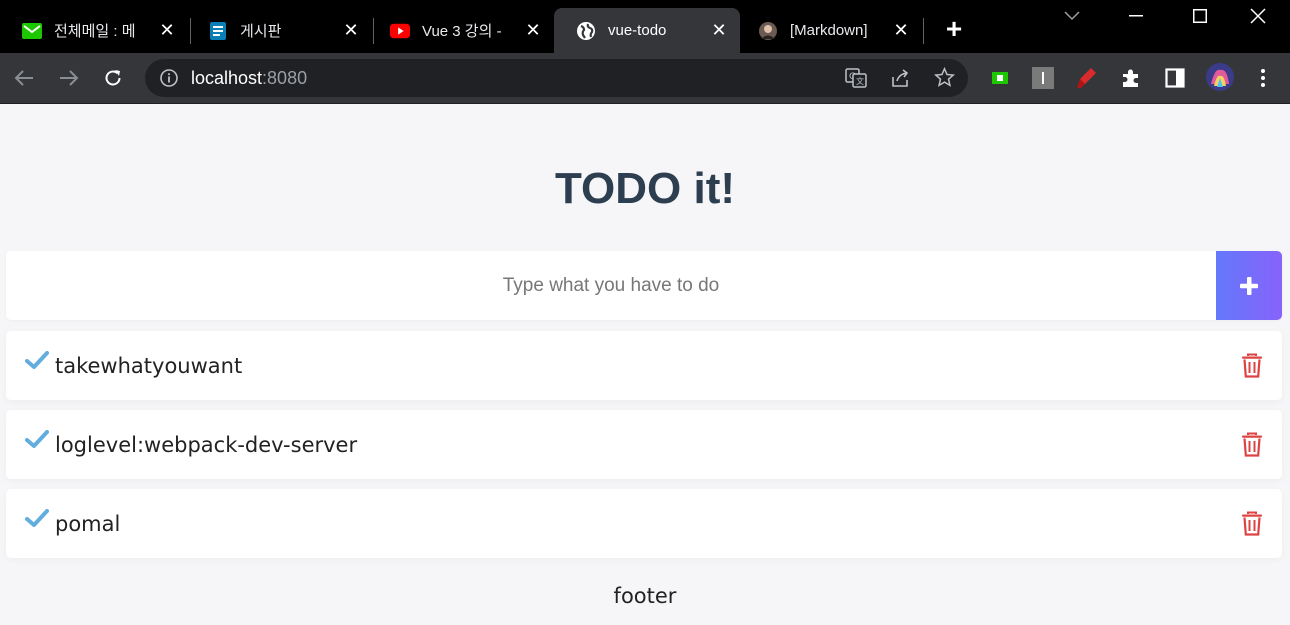 The width and height of the screenshot is (1290, 625). I want to click on app-title: TODO it!, so click(645, 188).